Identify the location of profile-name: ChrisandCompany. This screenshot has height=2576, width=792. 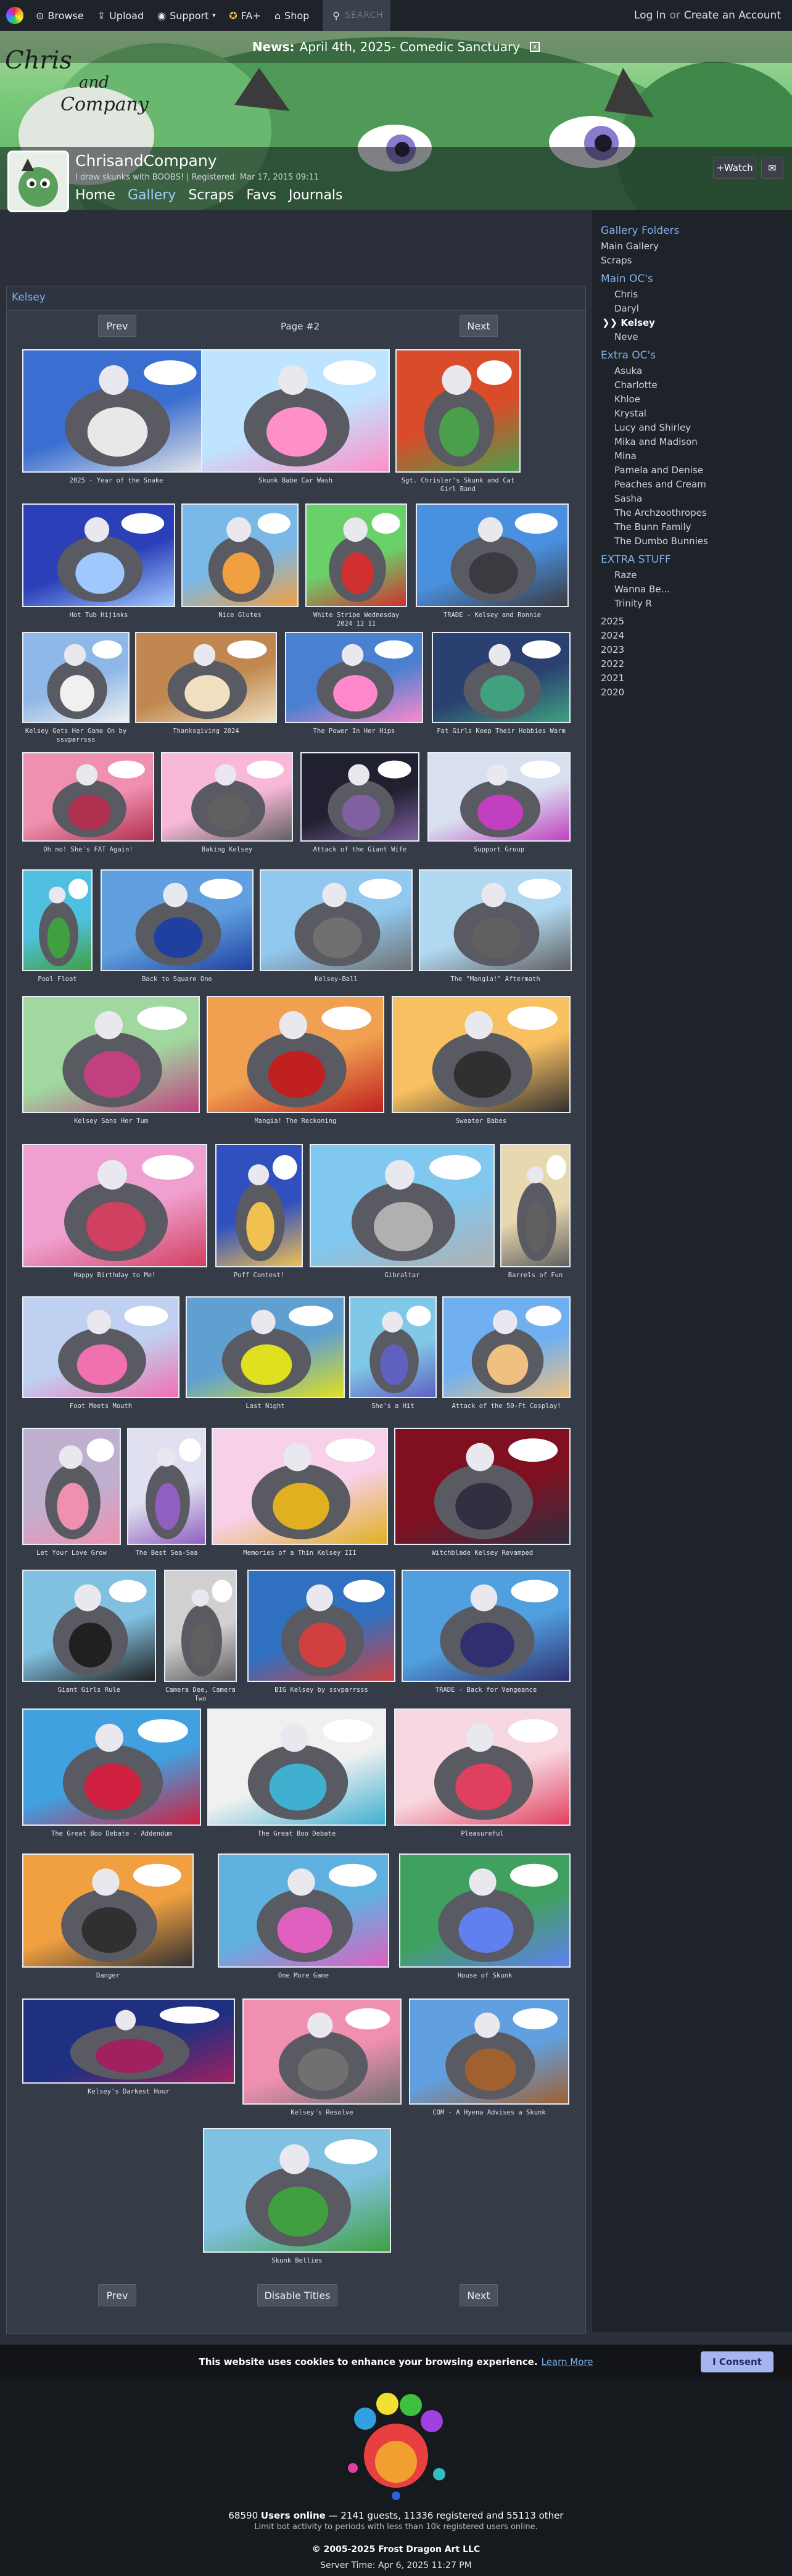
(146, 161).